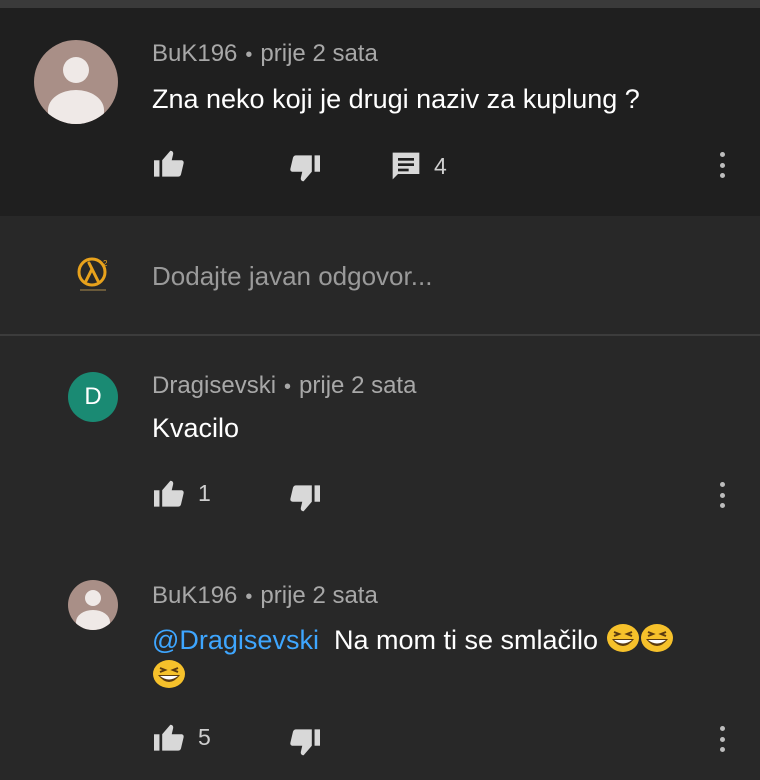 The height and width of the screenshot is (780, 760). Describe the element at coordinates (204, 736) in the screenshot. I see `like-count: 5` at that location.